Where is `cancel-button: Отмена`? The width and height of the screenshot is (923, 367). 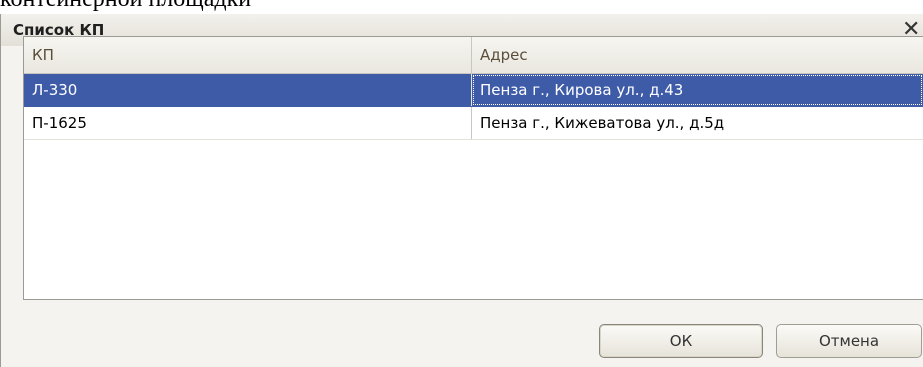 cancel-button: Отмена is located at coordinates (849, 341).